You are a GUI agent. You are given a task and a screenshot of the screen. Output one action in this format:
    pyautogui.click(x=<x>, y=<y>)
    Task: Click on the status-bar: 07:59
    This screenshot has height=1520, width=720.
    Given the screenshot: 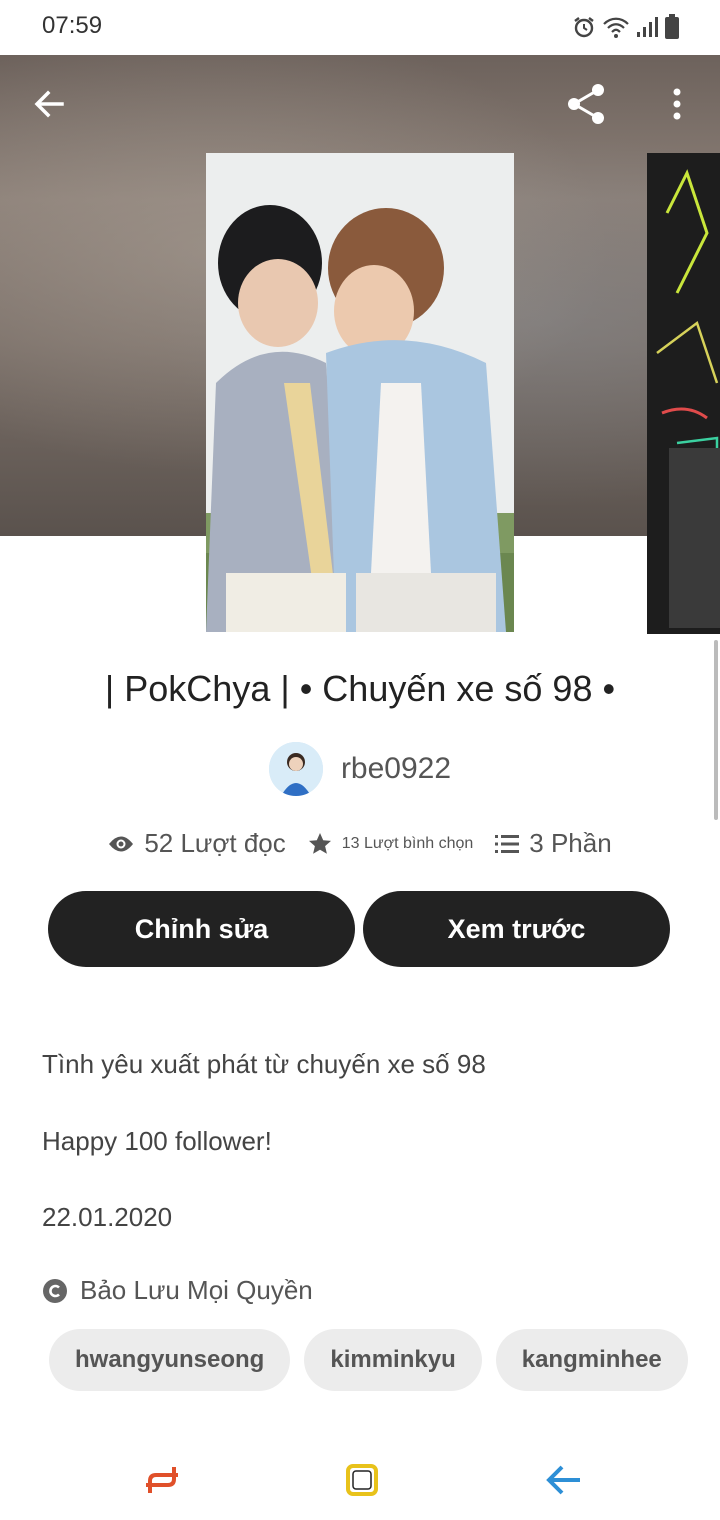 What is the action you would take?
    pyautogui.click(x=360, y=27)
    